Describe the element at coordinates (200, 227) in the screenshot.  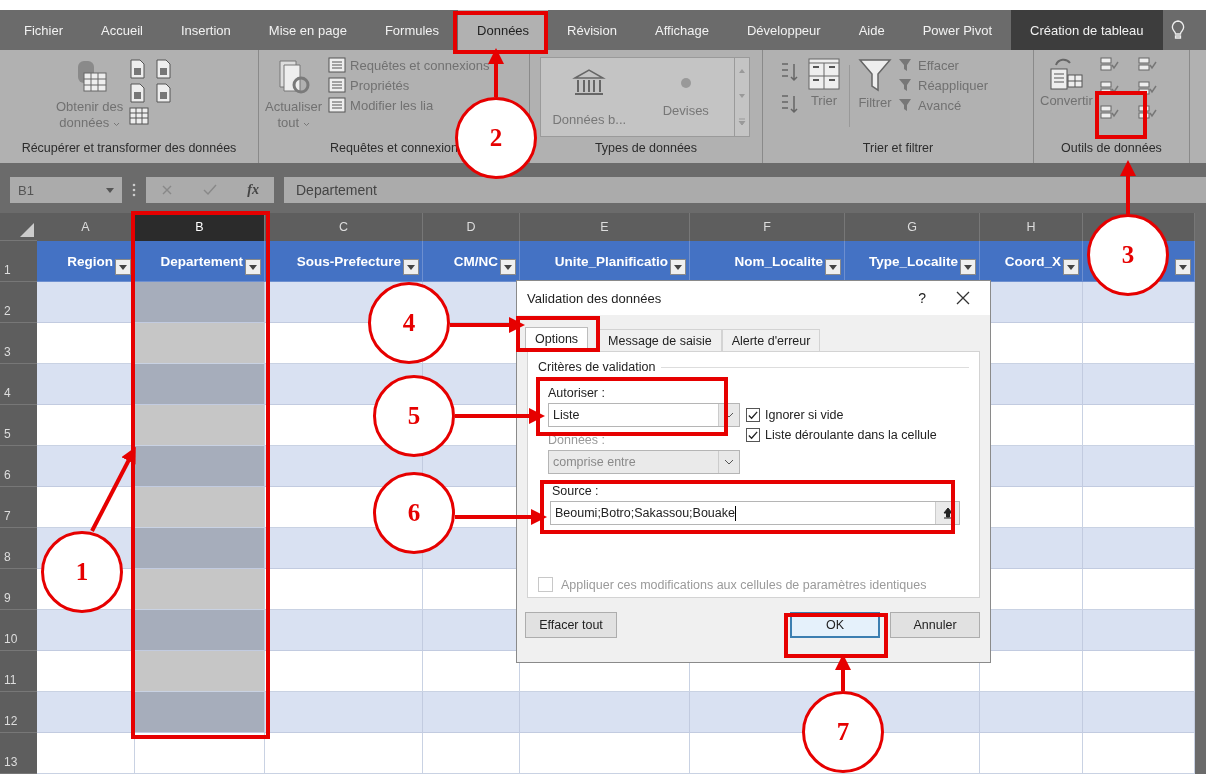
I see `column-header: B` at that location.